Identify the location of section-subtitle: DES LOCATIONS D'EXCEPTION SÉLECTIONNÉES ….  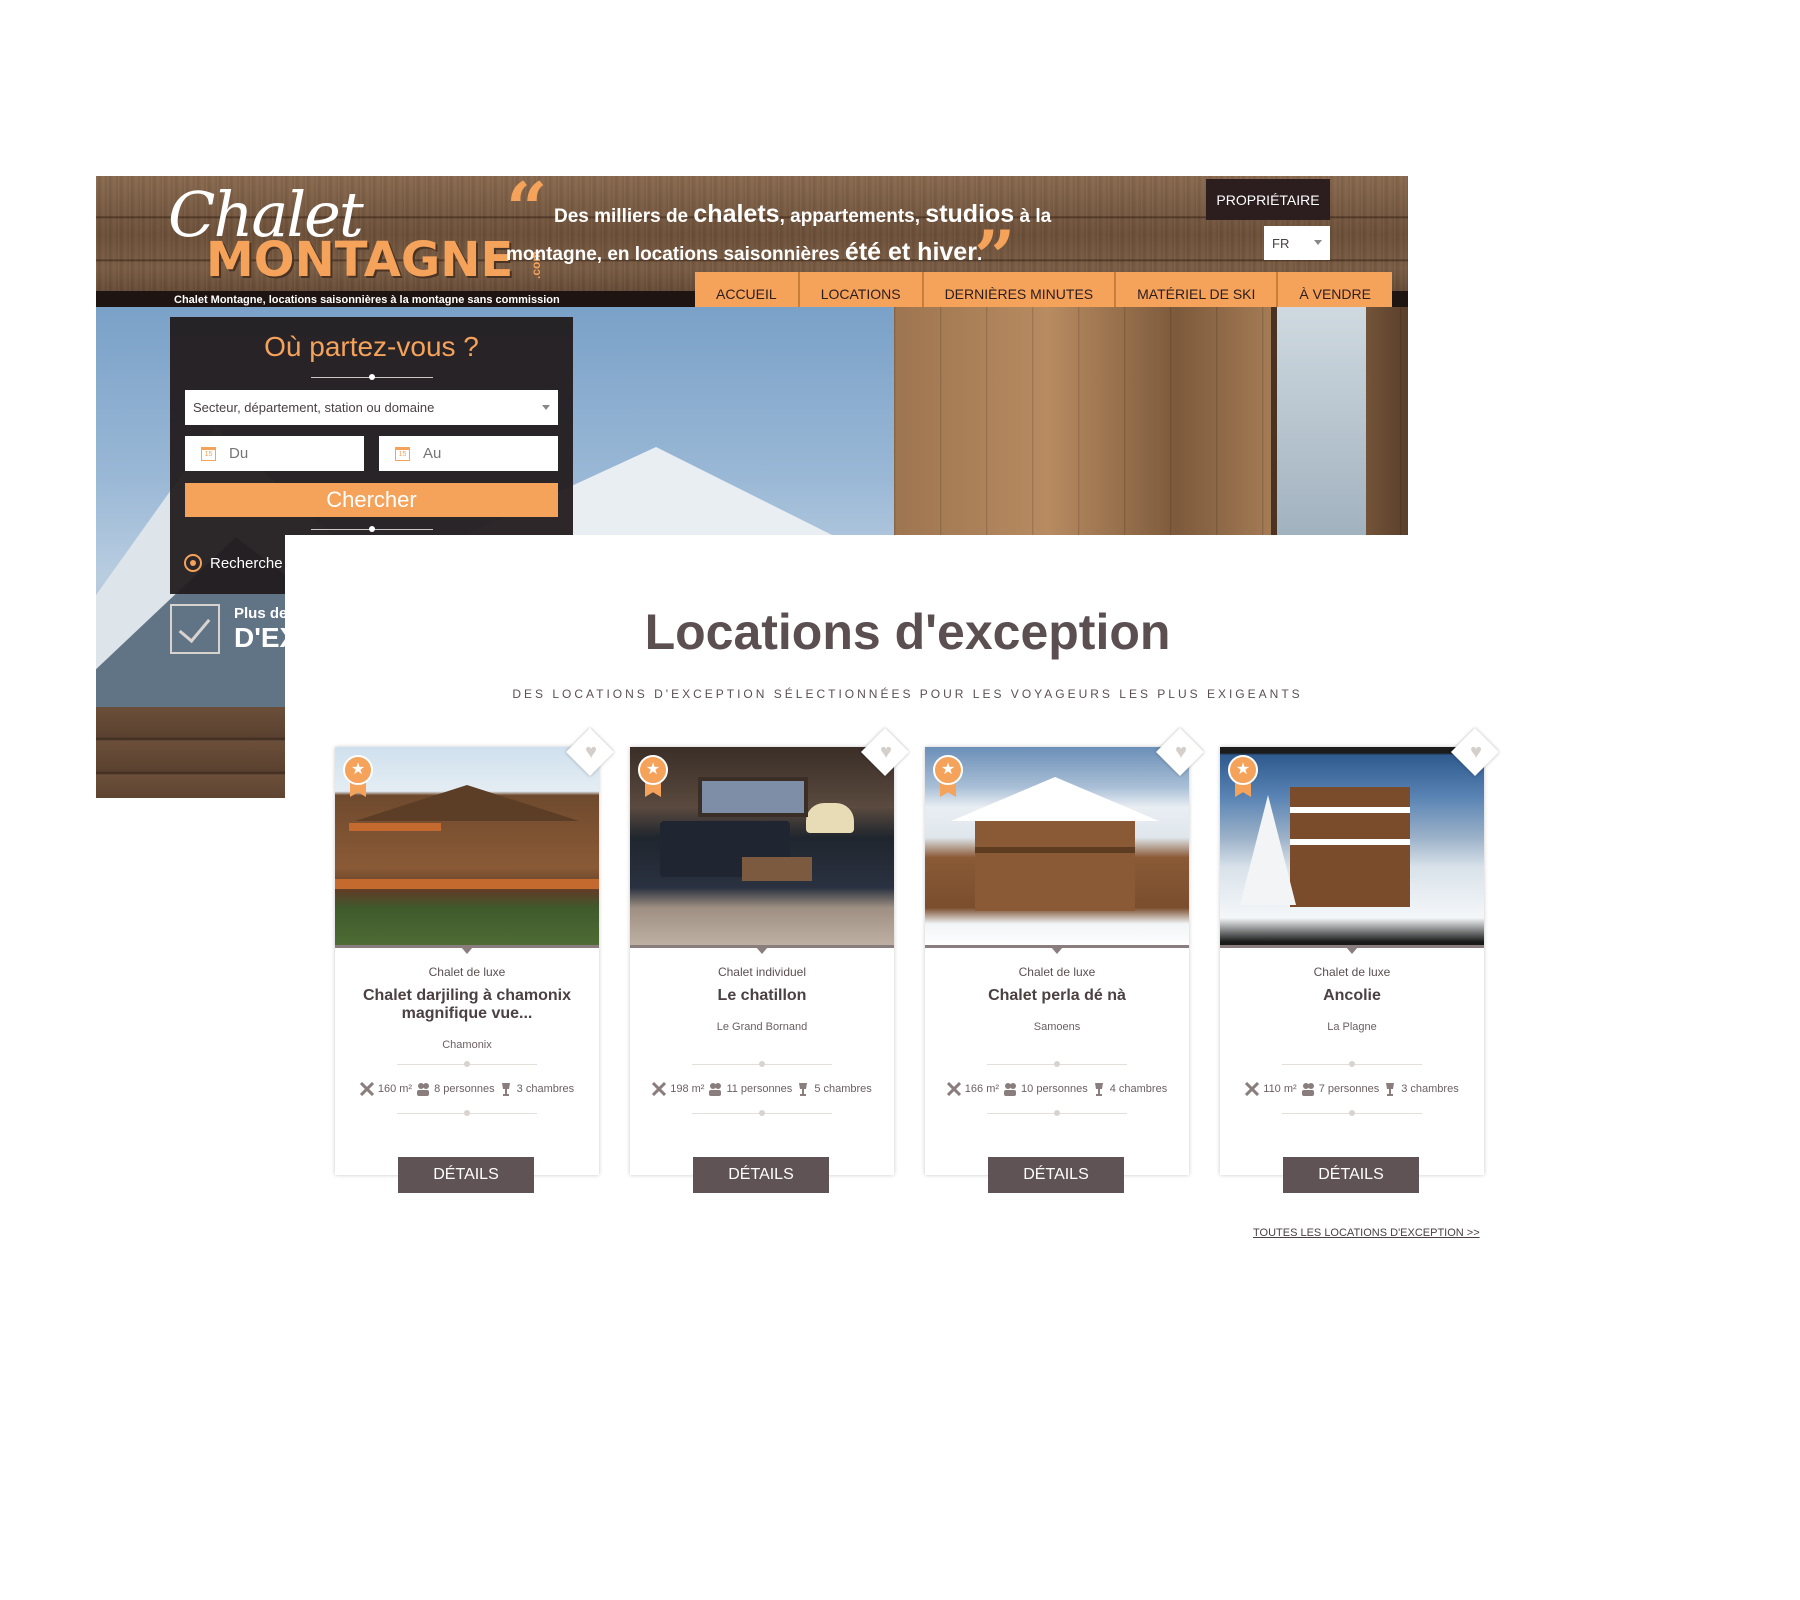
(907, 694).